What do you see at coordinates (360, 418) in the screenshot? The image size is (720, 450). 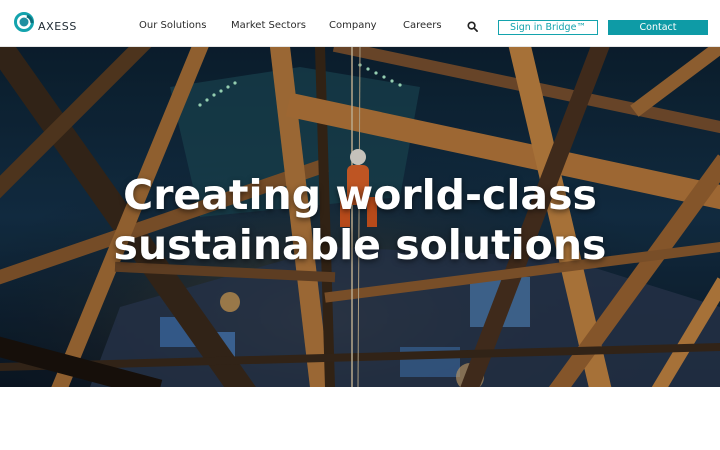 I see `content-area` at bounding box center [360, 418].